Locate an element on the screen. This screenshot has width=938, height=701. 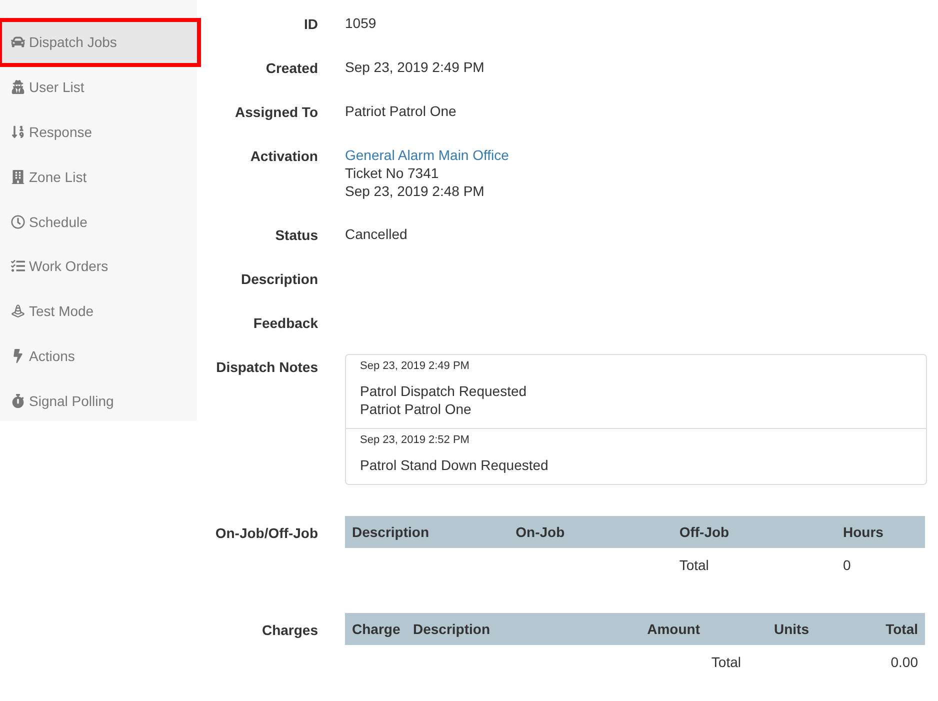
sidebar-item: Schedule is located at coordinates (98, 221).